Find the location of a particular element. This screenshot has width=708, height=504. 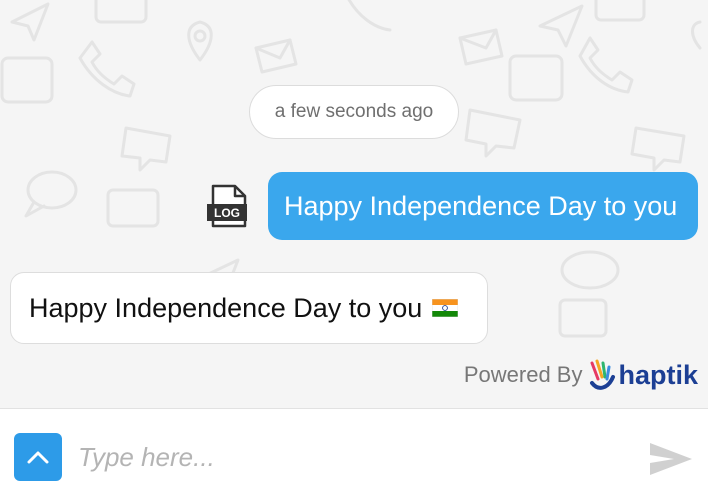

haptik-brand-text: haptik is located at coordinates (658, 374).